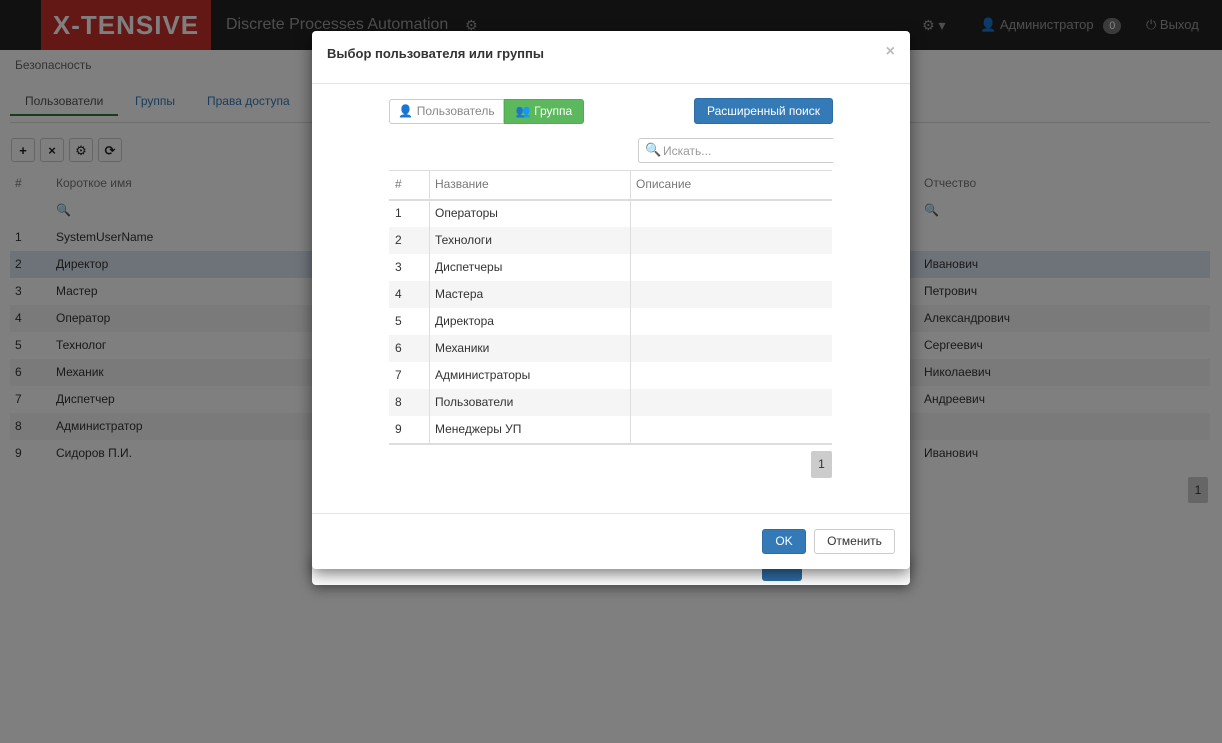 This screenshot has width=1222, height=743. What do you see at coordinates (474, 402) in the screenshot?
I see `row-name: Пользователи` at bounding box center [474, 402].